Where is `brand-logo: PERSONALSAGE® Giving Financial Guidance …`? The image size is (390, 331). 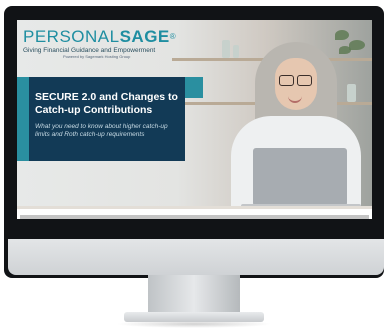
brand-logo: PERSONALSAGE® Giving Financial Guidance … is located at coordinates (100, 43).